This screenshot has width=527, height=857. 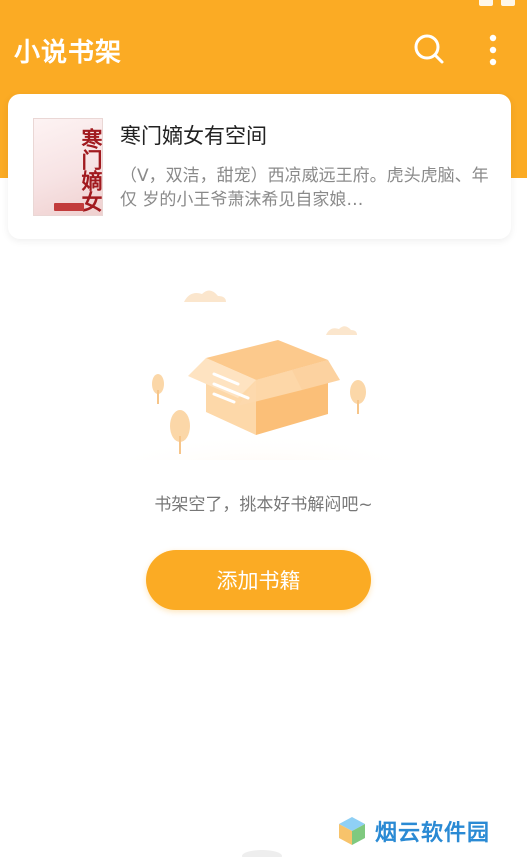 I want to click on book-title: 寒门嫡女有空间, so click(x=193, y=136).